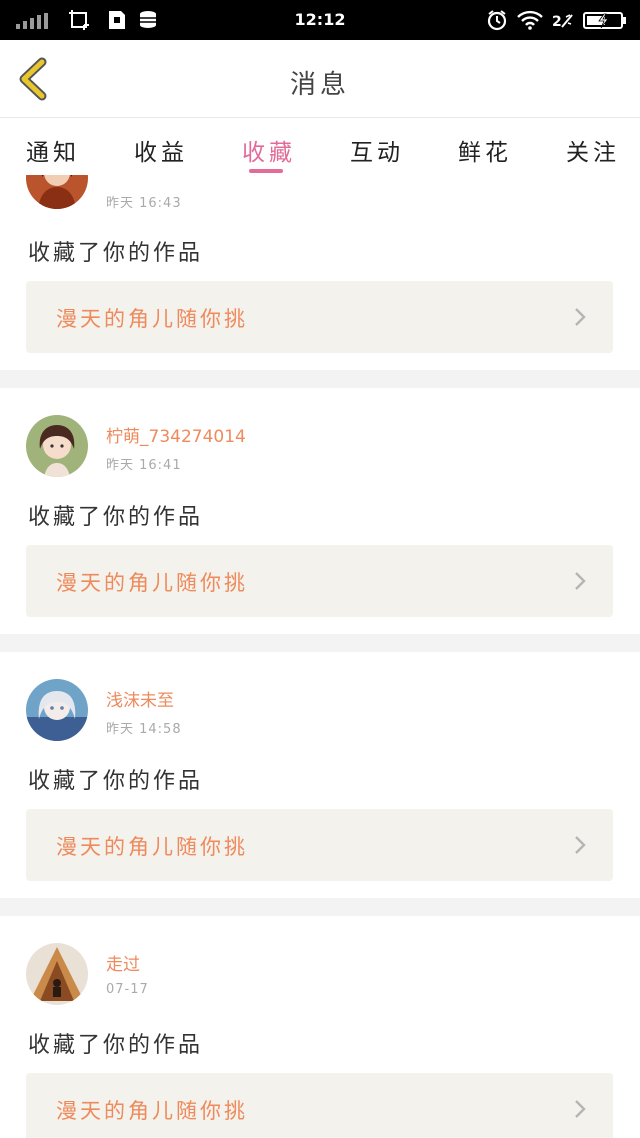 This screenshot has height=1138, width=640. What do you see at coordinates (176, 434) in the screenshot?
I see `username: 柠萌_734274014` at bounding box center [176, 434].